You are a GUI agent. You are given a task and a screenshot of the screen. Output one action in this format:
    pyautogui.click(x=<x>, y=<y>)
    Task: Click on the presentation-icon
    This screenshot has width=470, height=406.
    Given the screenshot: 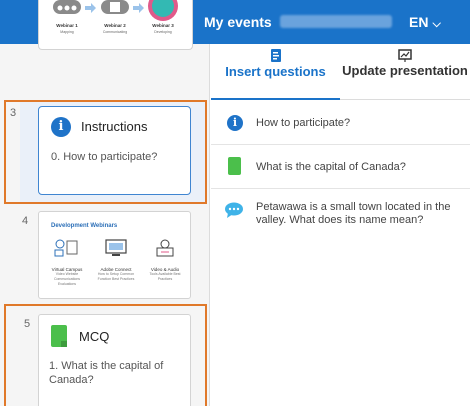 What is the action you would take?
    pyautogui.click(x=405, y=55)
    